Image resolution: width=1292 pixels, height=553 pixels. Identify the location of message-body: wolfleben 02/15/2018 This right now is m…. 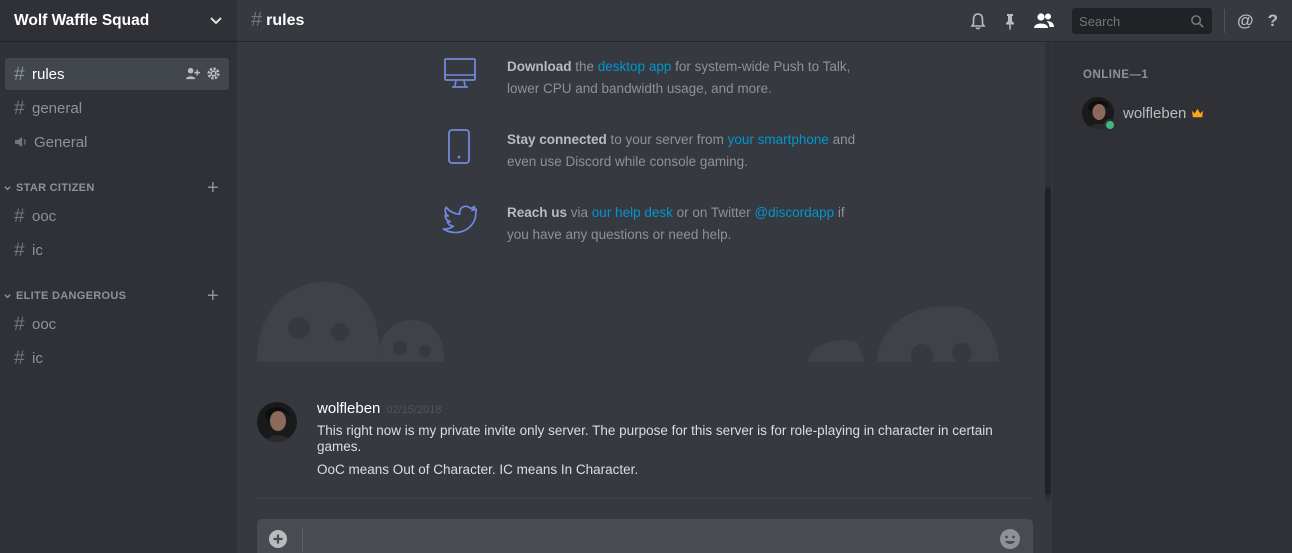
(667, 439).